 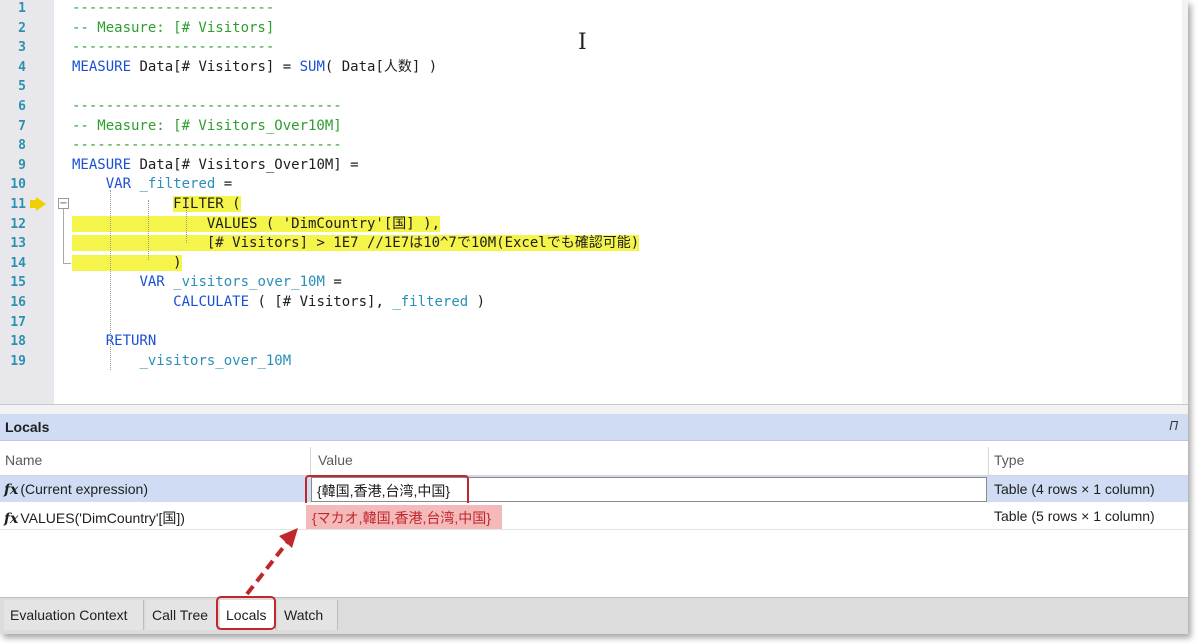 I want to click on line-number: 10, so click(x=18, y=185).